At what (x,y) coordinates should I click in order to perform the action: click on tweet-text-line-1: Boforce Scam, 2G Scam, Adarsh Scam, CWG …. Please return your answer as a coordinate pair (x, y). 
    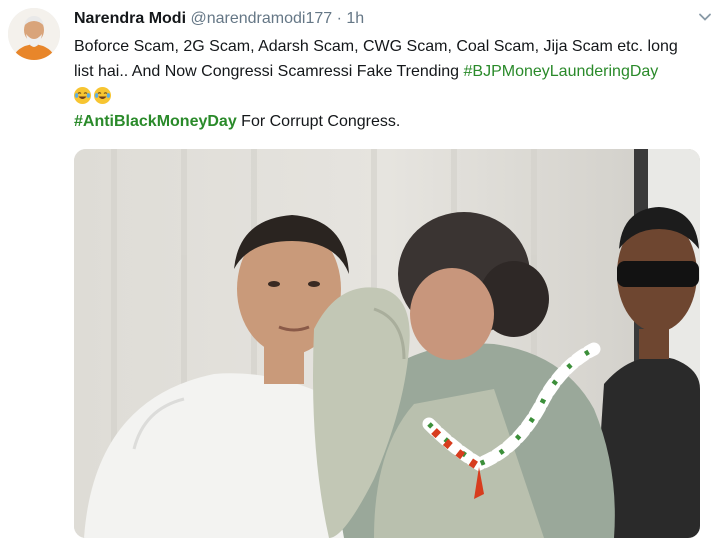
    Looking at the image, I should click on (376, 46).